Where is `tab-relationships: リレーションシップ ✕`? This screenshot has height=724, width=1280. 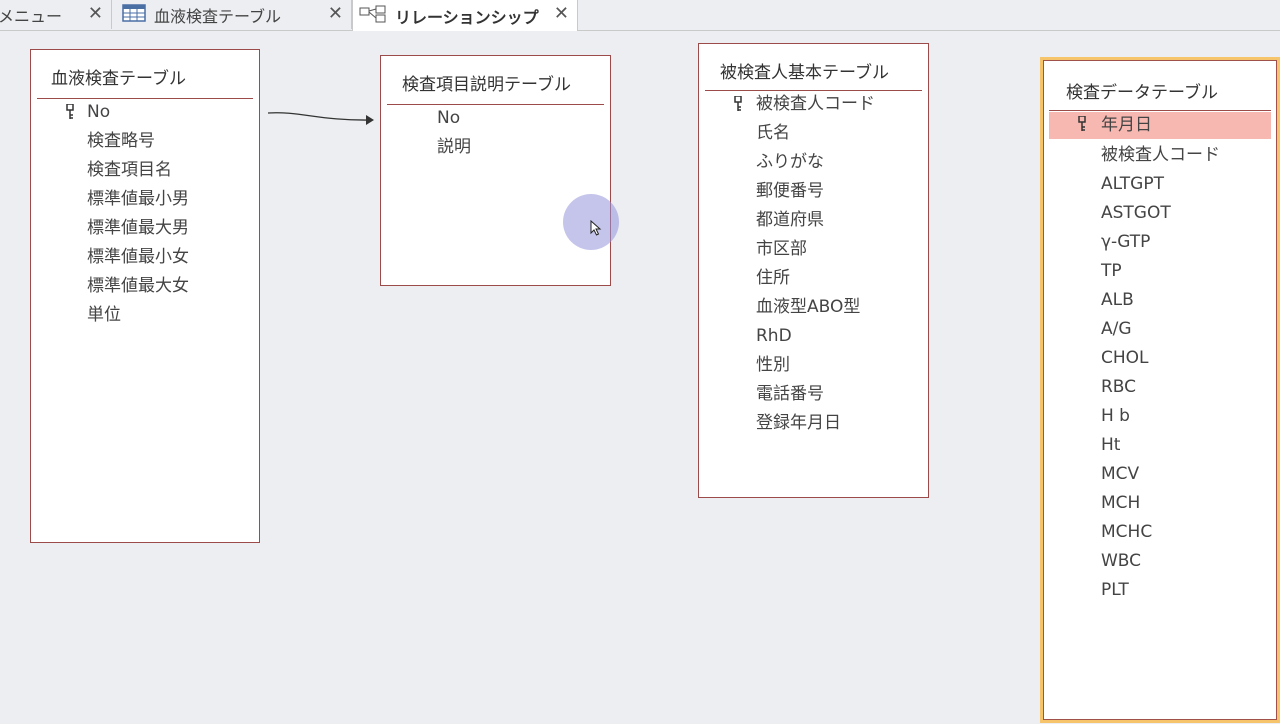 tab-relationships: リレーションシップ ✕ is located at coordinates (465, 15).